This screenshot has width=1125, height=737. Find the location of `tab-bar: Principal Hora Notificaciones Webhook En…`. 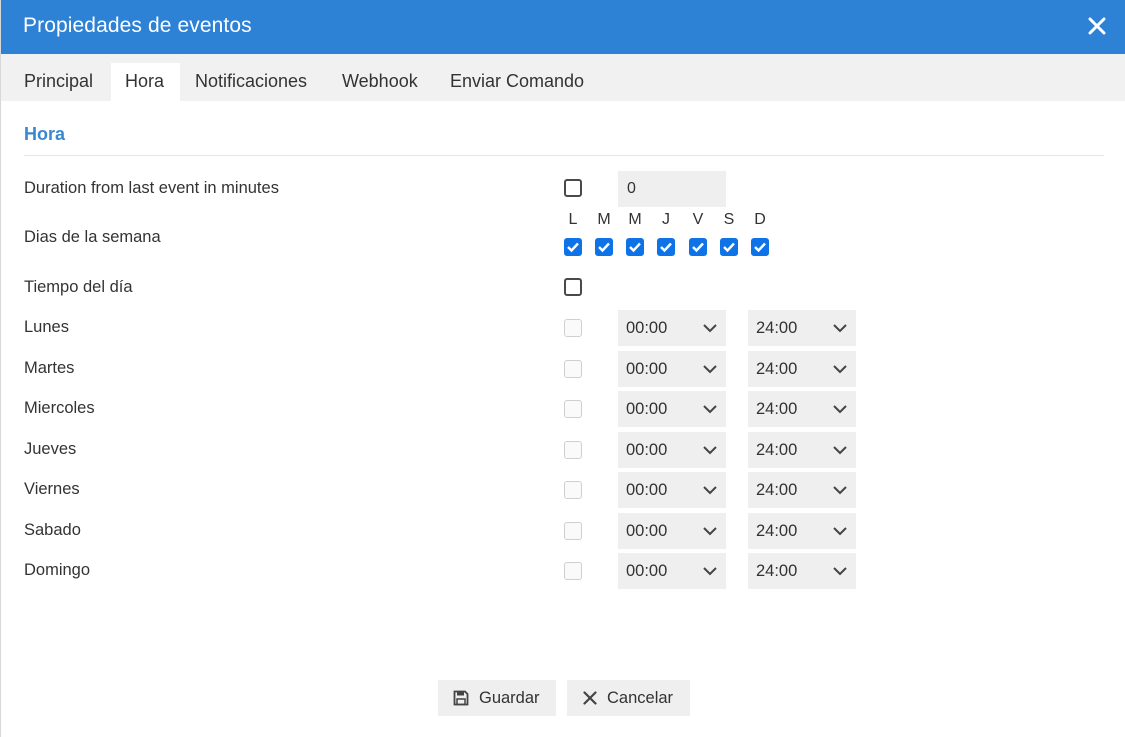

tab-bar: Principal Hora Notificaciones Webhook En… is located at coordinates (563, 77).